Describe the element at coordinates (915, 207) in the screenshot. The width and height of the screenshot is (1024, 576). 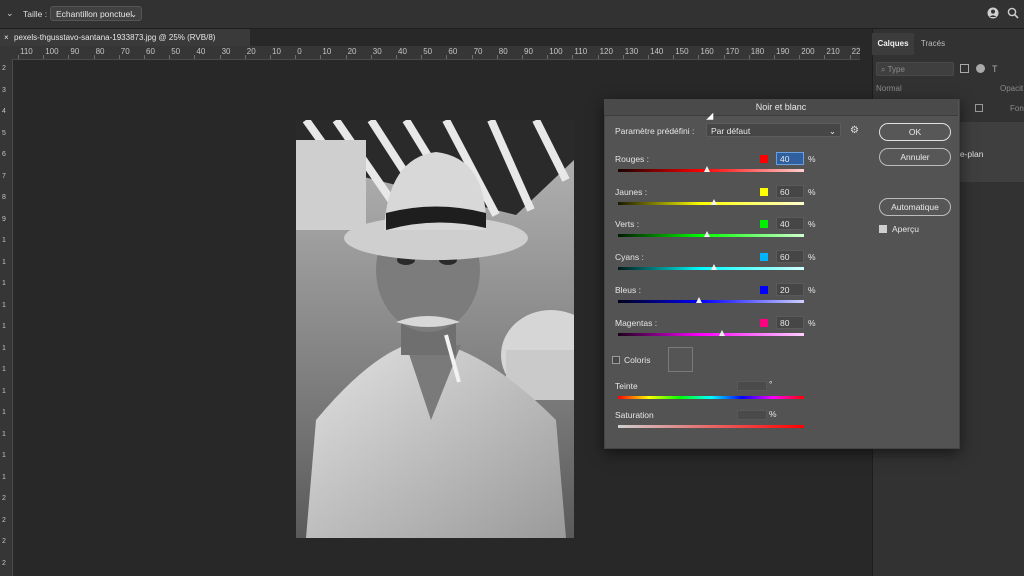
I see `auto-button: Automatique` at that location.